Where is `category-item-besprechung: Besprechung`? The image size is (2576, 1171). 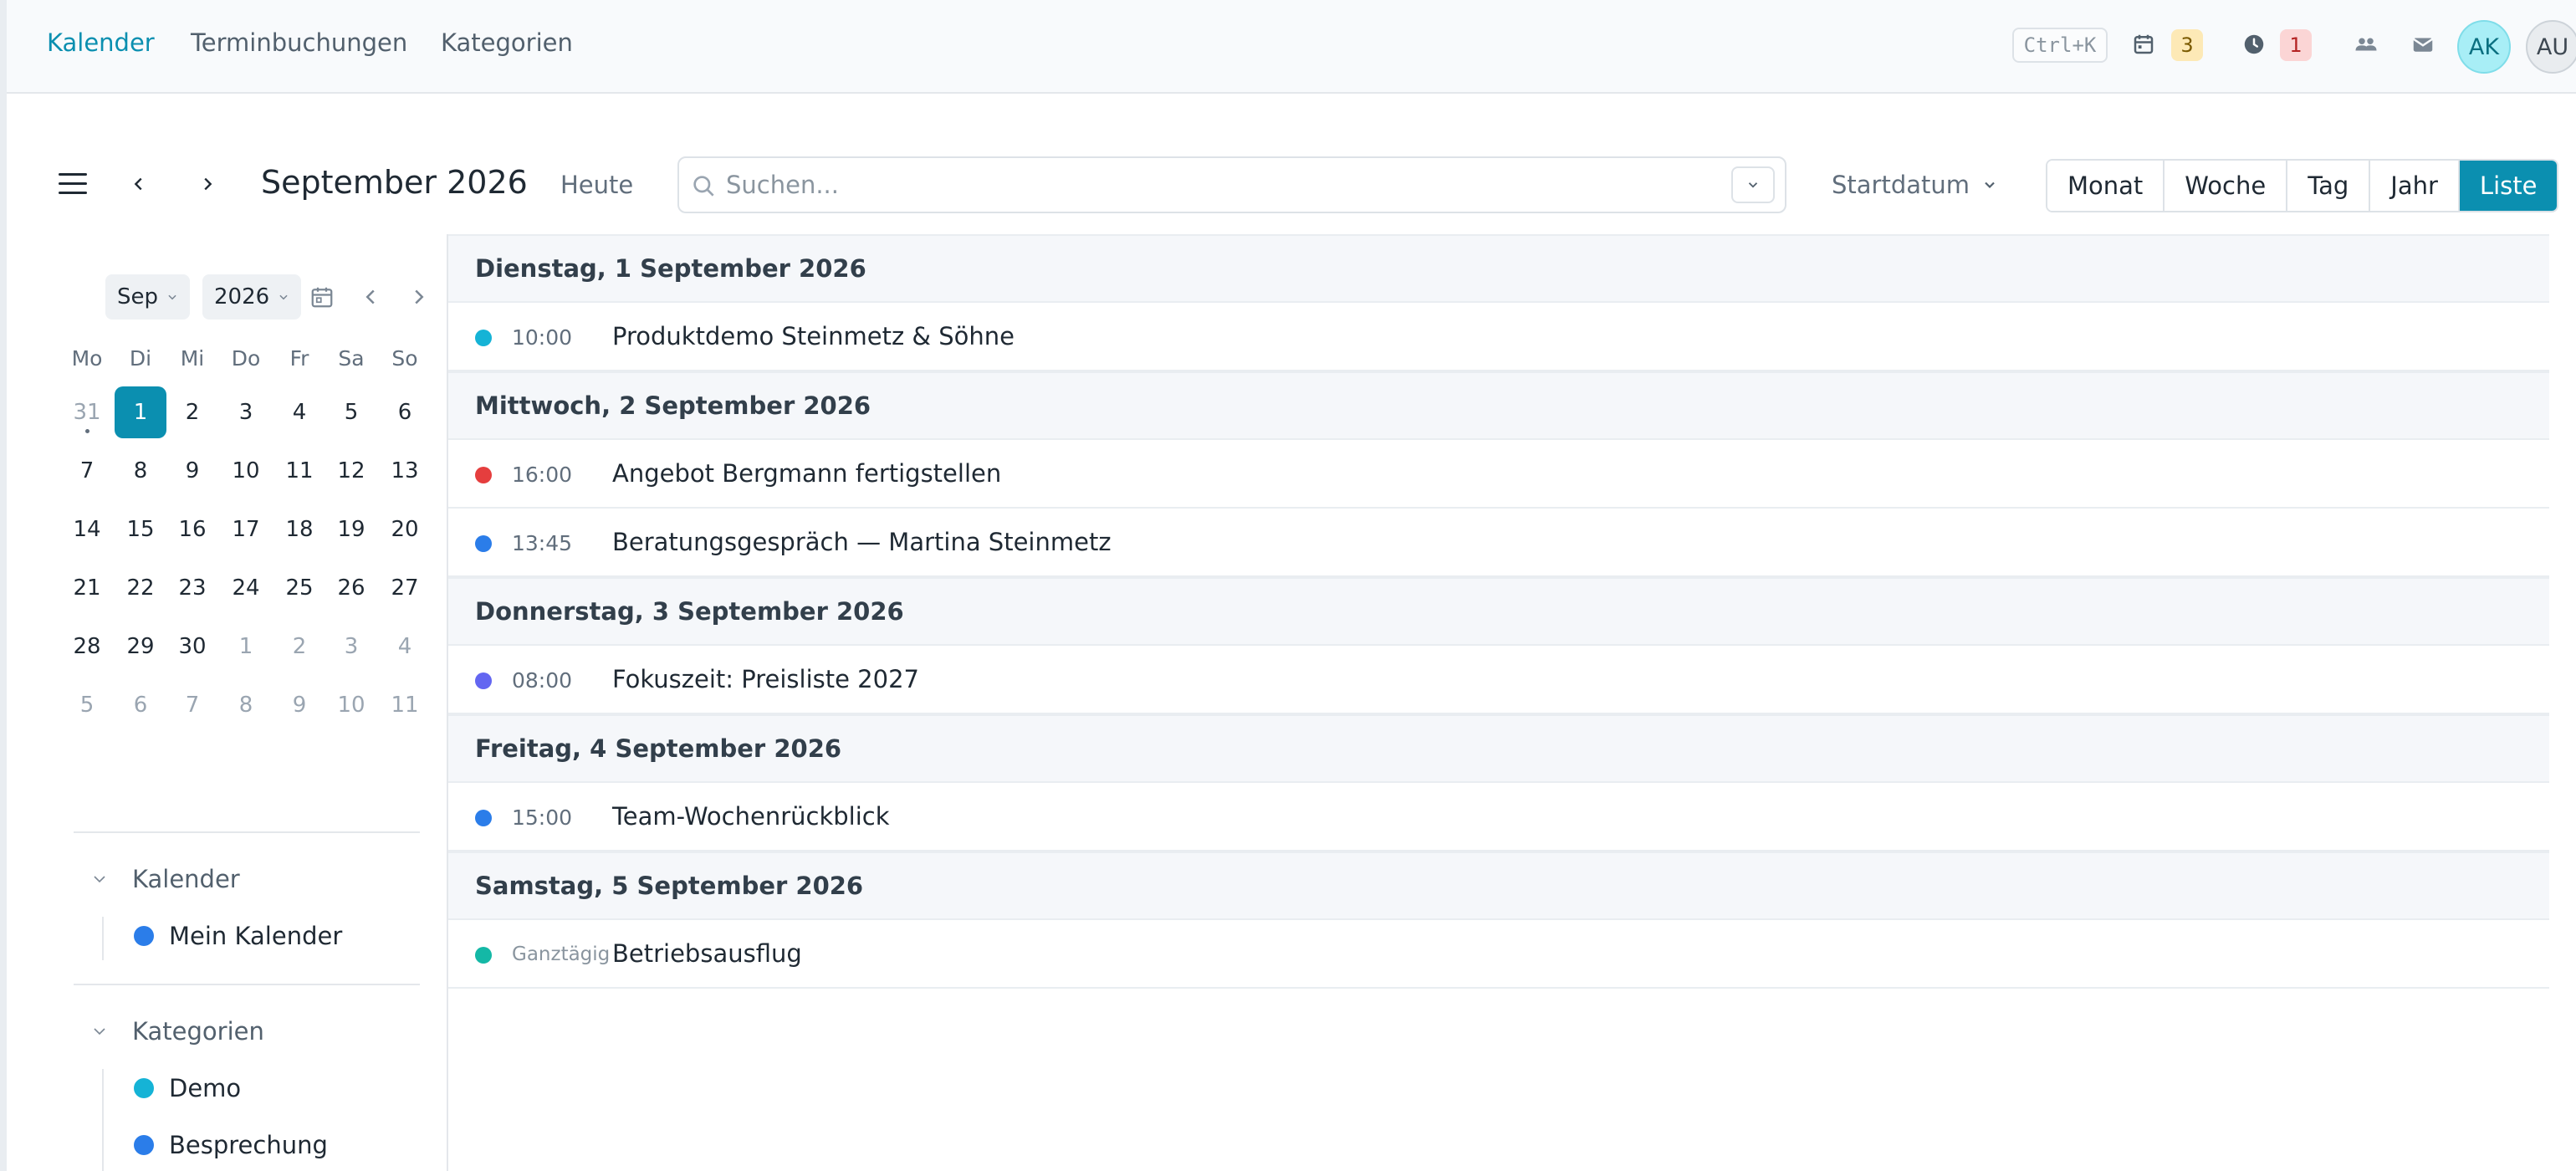
category-item-besprechung: Besprechung is located at coordinates (231, 1145).